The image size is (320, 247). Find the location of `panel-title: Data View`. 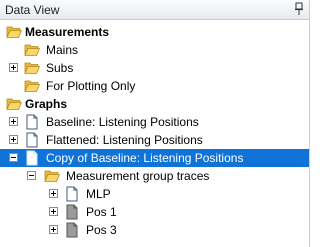

panel-title: Data View is located at coordinates (32, 10).